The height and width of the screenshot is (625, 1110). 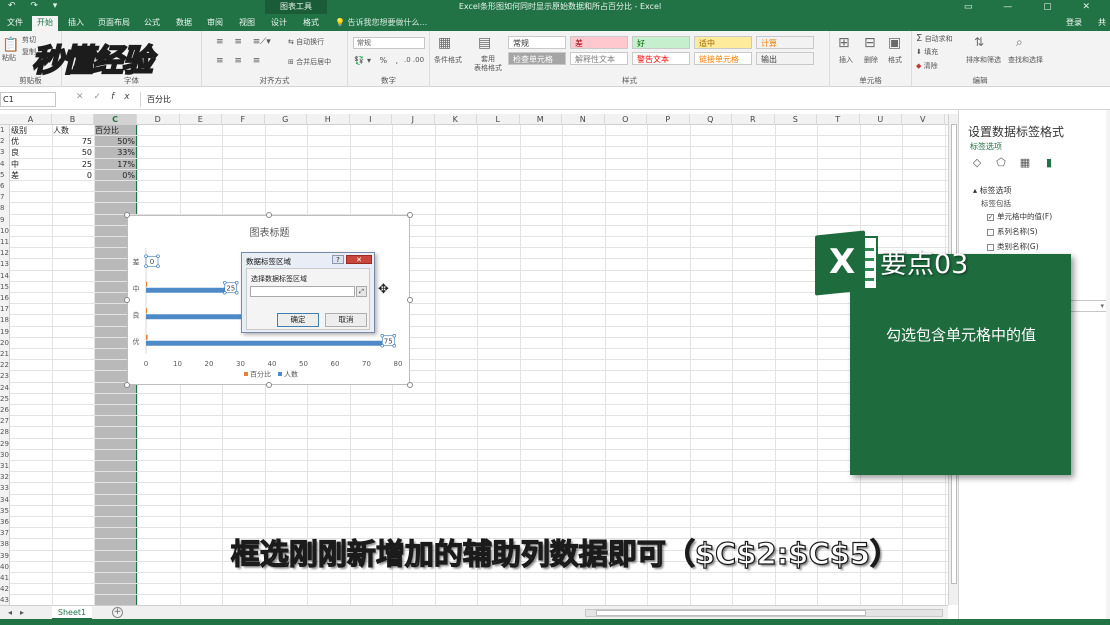 What do you see at coordinates (1001, 163) in the screenshot?
I see `effects-icon: ⬠` at bounding box center [1001, 163].